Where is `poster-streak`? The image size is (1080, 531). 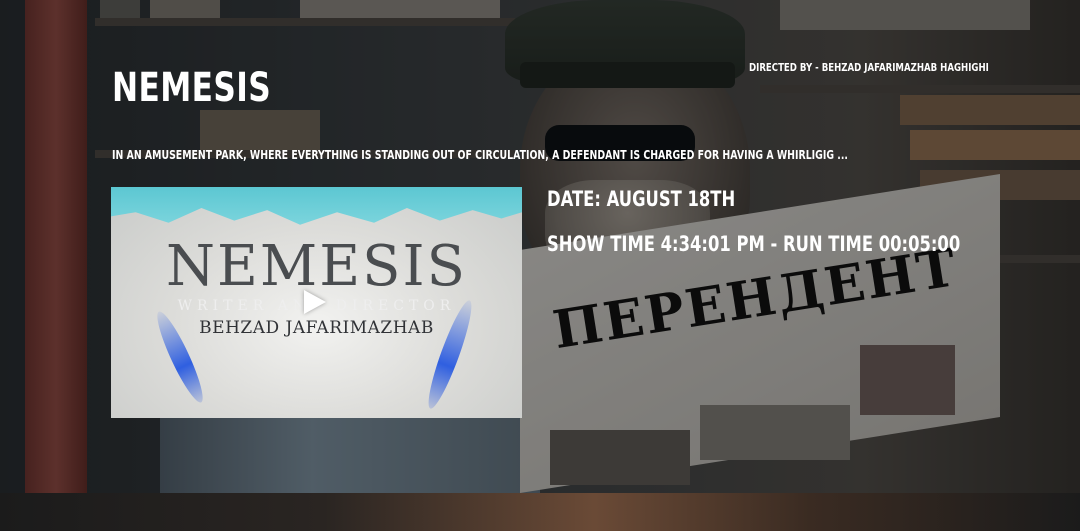
poster-streak is located at coordinates (450, 354).